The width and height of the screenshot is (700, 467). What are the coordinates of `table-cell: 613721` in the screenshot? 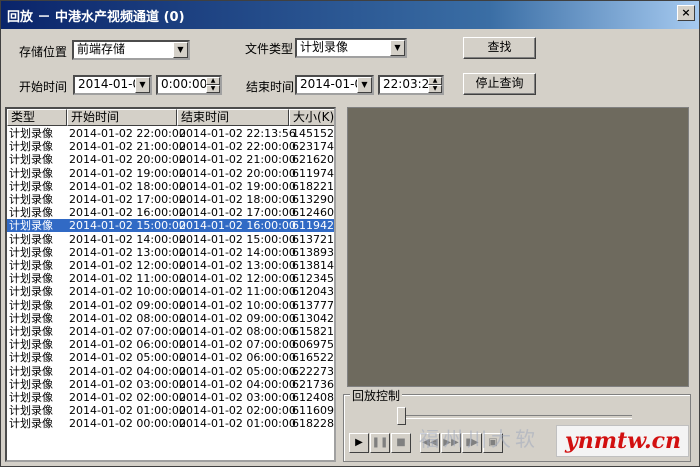 It's located at (313, 239).